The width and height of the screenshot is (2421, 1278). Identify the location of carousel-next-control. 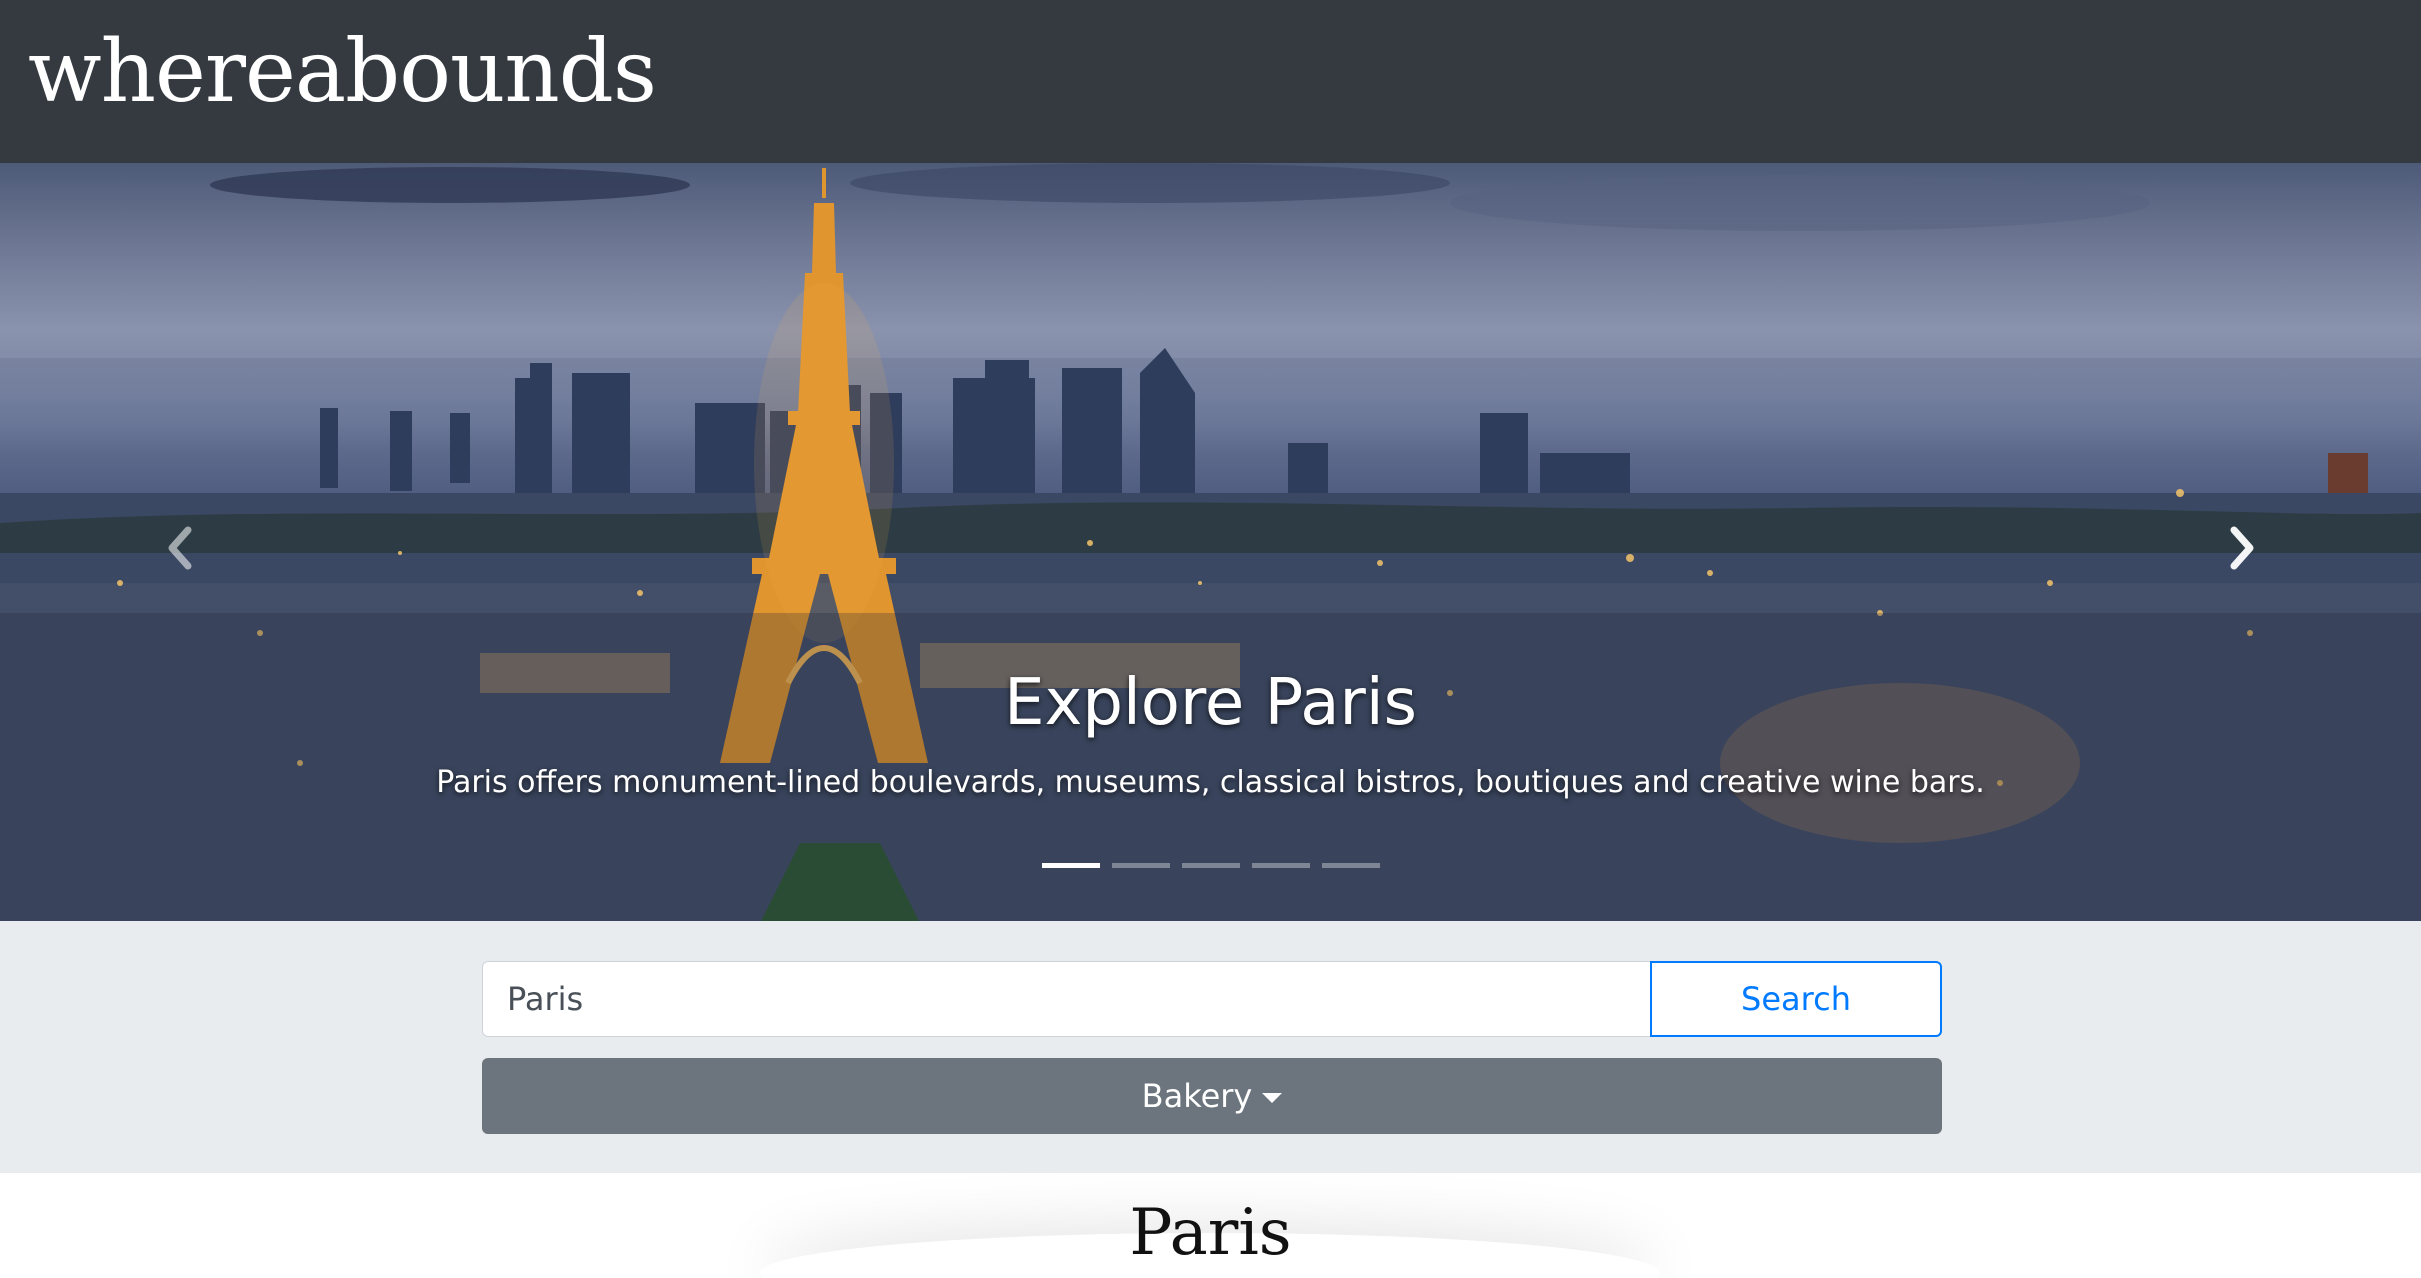
(2242, 548).